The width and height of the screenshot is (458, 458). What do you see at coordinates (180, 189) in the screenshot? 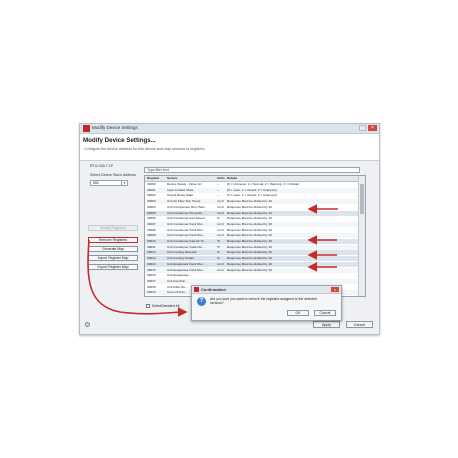
I see `sensor-cell: Input Contact State` at bounding box center [180, 189].